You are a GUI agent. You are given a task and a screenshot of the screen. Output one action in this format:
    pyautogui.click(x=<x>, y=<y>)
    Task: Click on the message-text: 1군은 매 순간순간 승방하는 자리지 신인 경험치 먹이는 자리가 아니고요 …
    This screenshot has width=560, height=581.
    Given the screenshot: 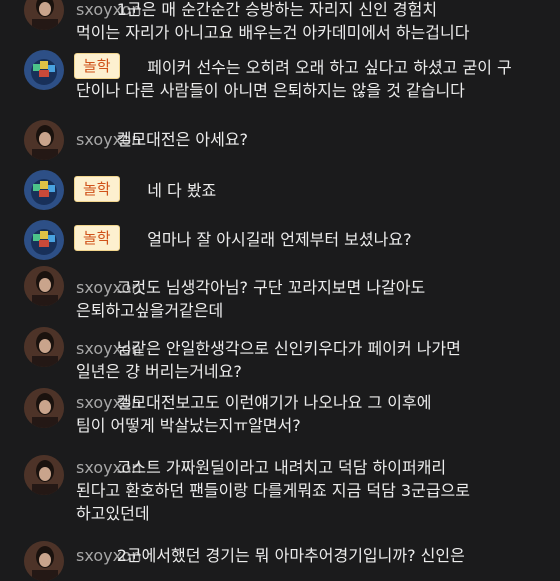 What is the action you would take?
    pyautogui.click(x=273, y=21)
    